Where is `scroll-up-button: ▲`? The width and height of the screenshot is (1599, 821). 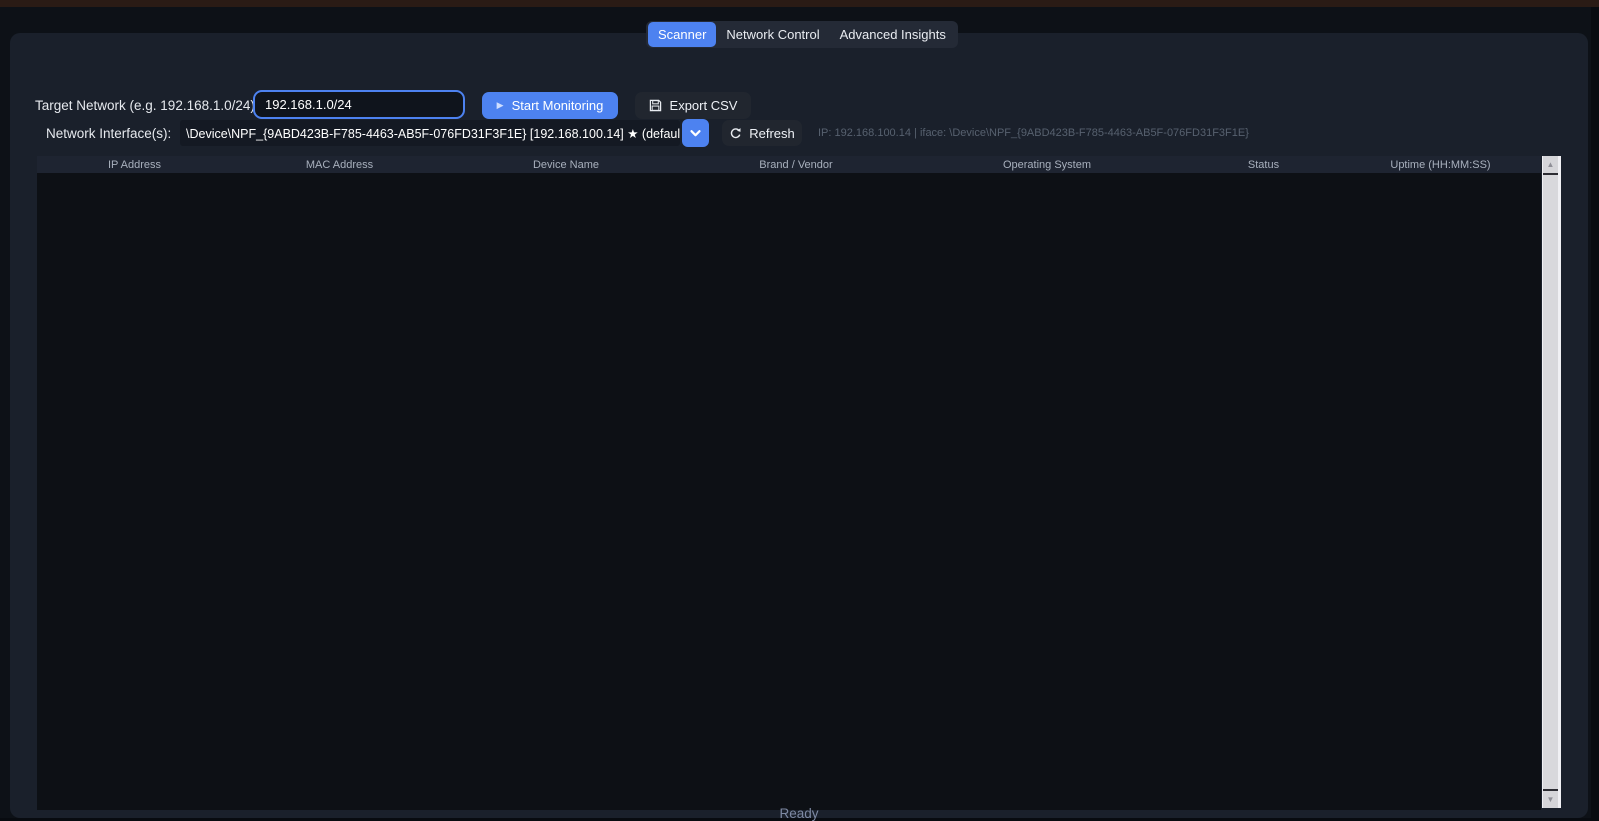 scroll-up-button: ▲ is located at coordinates (1550, 165).